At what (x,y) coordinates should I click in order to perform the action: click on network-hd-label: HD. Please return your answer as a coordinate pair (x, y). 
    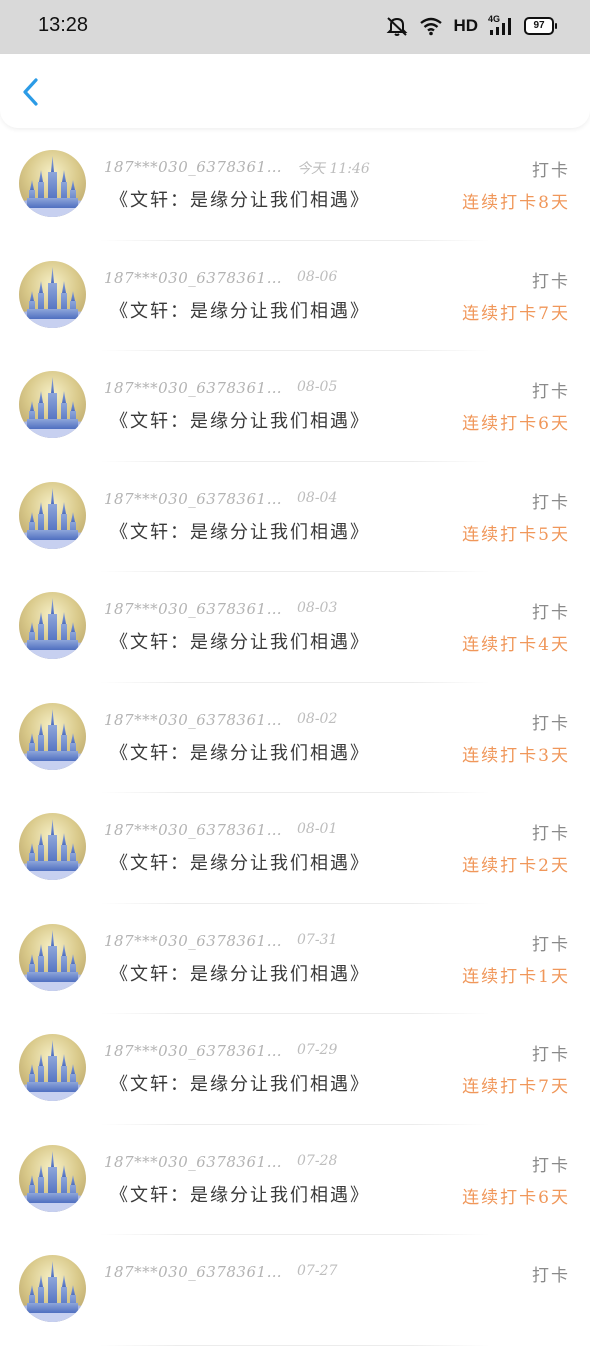
    Looking at the image, I should click on (465, 25).